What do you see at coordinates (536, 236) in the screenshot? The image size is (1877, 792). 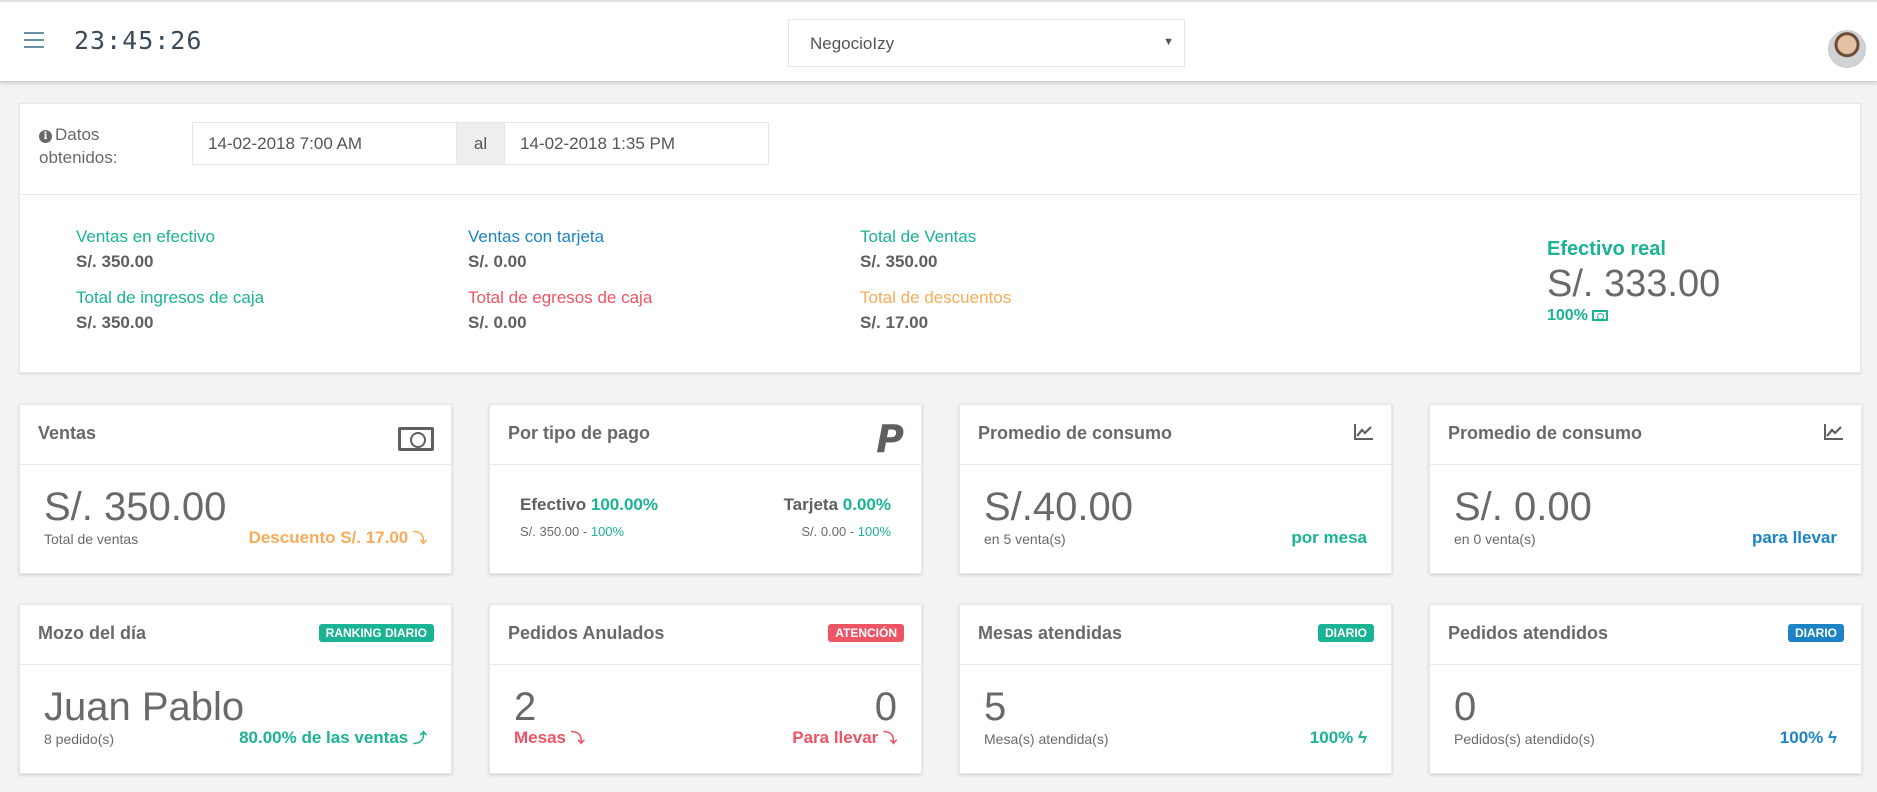 I see `stat-label: Ventas con tarjeta` at bounding box center [536, 236].